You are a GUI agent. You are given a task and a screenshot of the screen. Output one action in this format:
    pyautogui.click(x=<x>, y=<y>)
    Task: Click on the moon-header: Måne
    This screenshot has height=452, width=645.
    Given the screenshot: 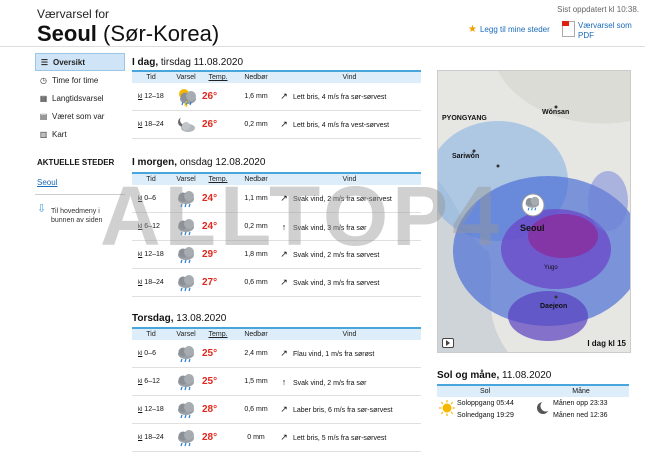 What is the action you would take?
    pyautogui.click(x=581, y=390)
    